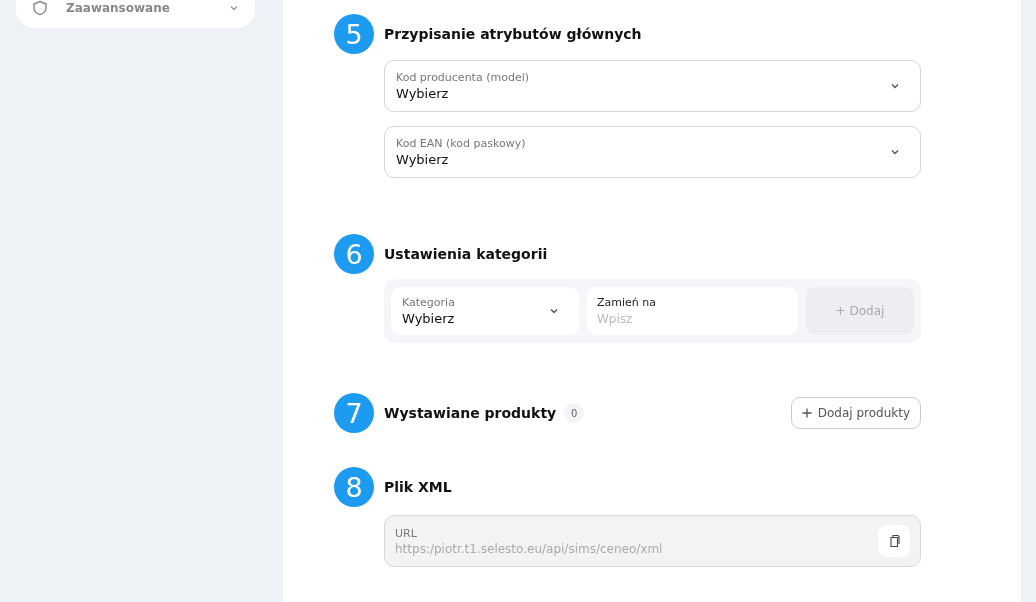 The width and height of the screenshot is (1036, 602). I want to click on step-number: 6, so click(354, 254).